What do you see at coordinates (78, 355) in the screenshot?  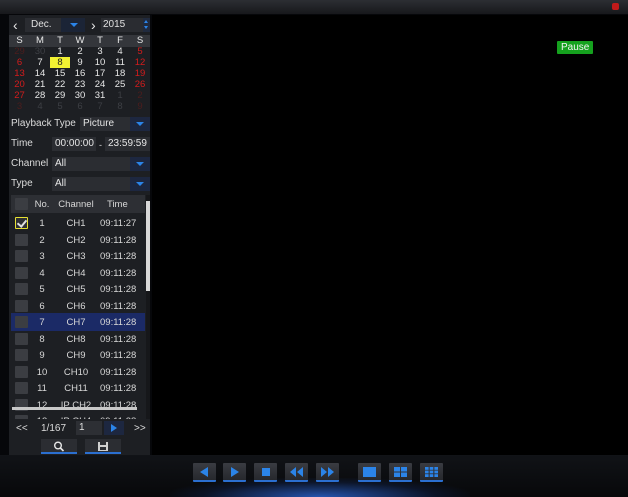 I see `table-row: 9 CH9 09:11:28` at bounding box center [78, 355].